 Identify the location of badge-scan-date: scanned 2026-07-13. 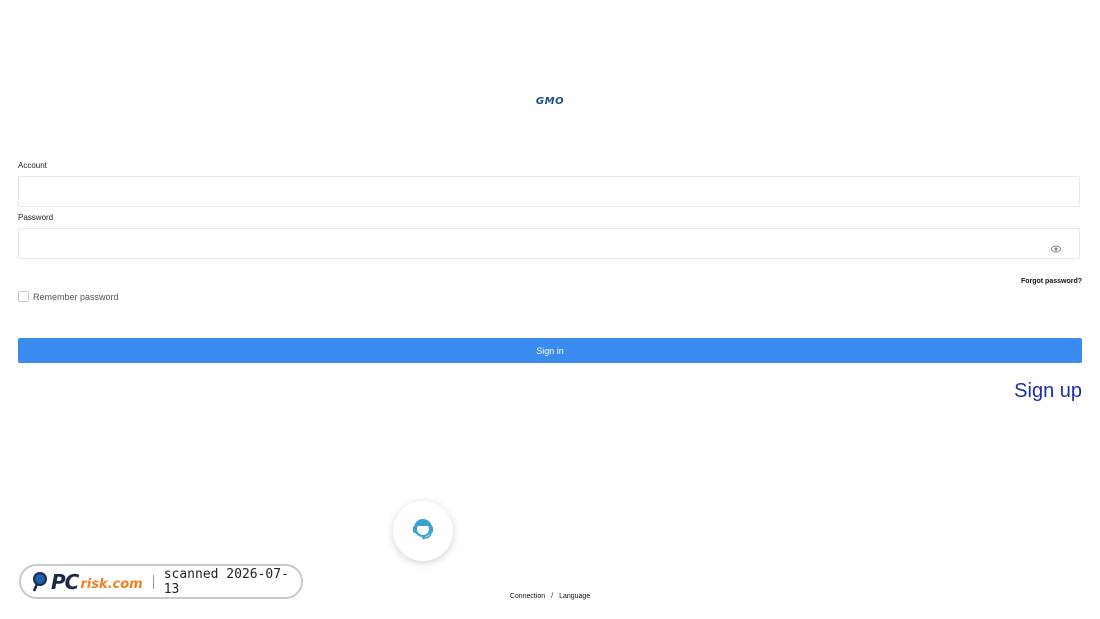
(226, 581).